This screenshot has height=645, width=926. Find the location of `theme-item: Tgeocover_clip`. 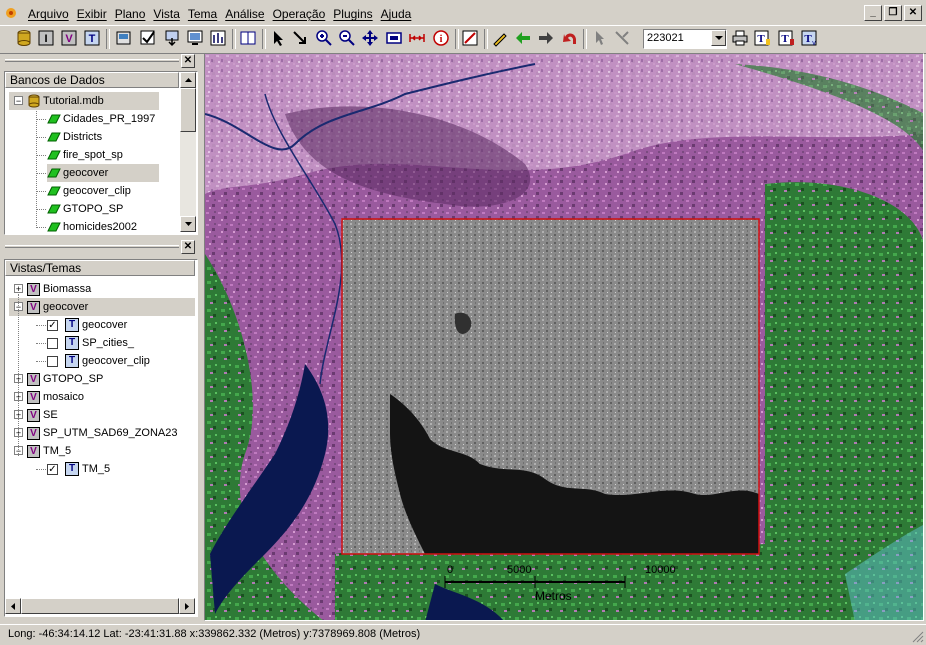

theme-item: Tgeocover_clip is located at coordinates (117, 361).